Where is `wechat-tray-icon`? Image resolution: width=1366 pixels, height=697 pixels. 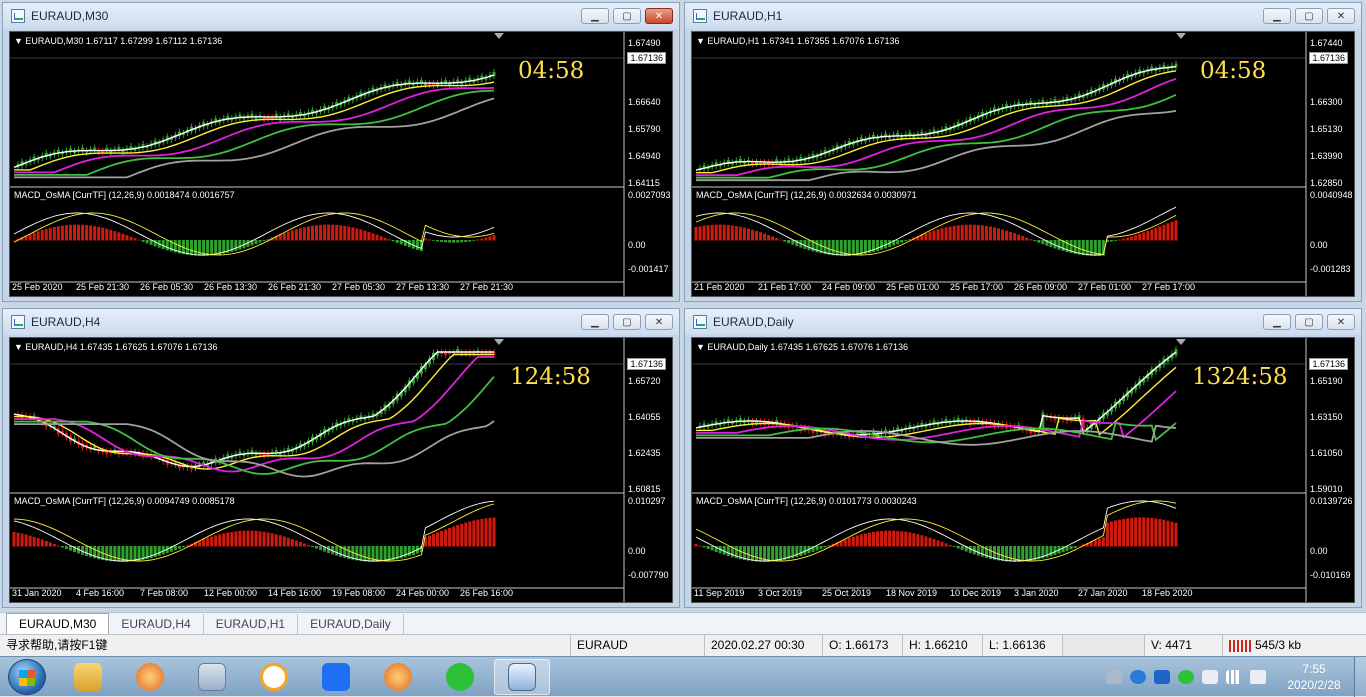
wechat-tray-icon is located at coordinates (1186, 677).